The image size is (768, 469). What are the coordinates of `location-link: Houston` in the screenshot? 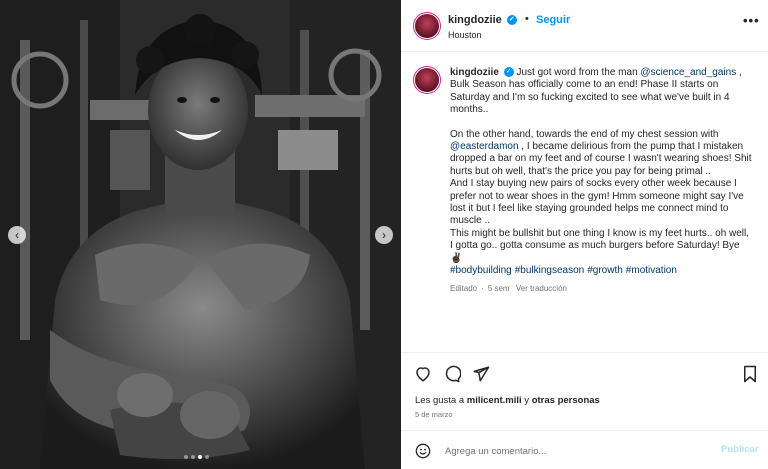 It's located at (465, 35).